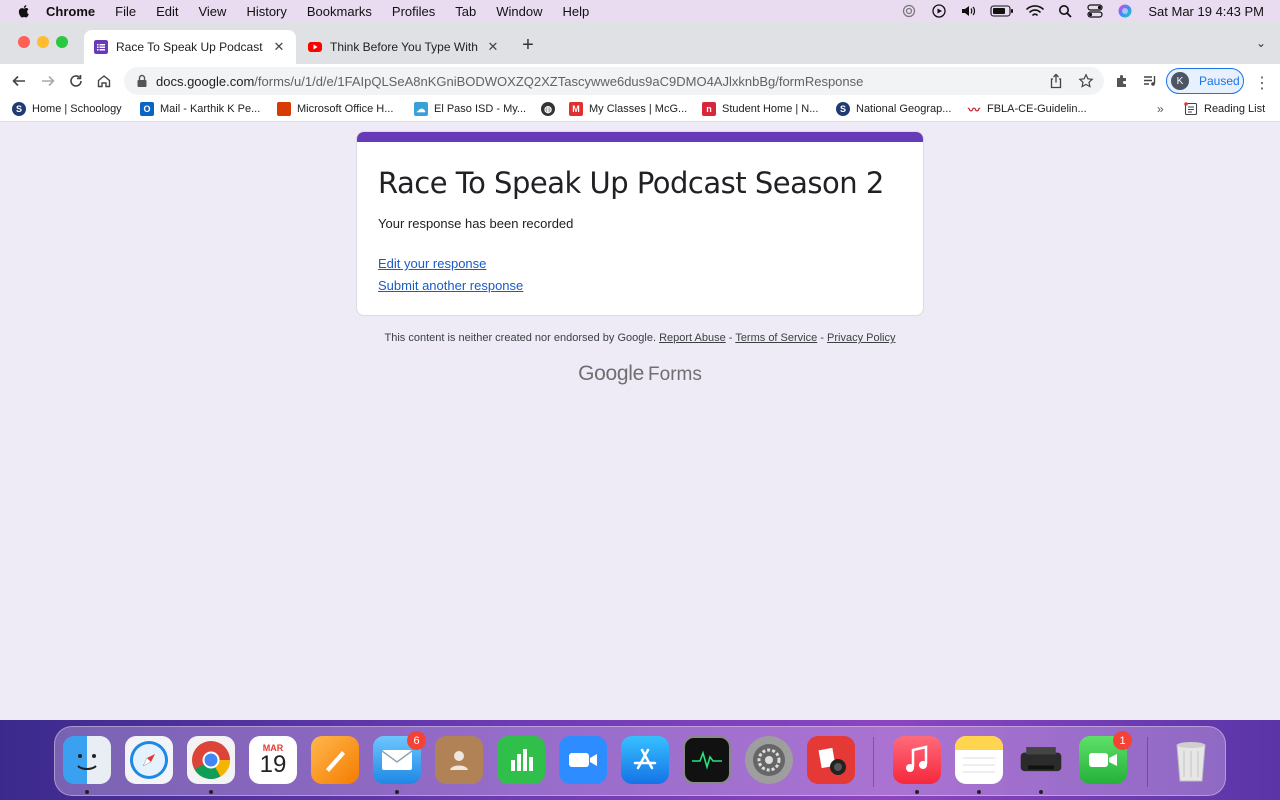 The height and width of the screenshot is (800, 1280). Describe the element at coordinates (909, 11) in the screenshot. I see `spiral-status-icon` at that location.